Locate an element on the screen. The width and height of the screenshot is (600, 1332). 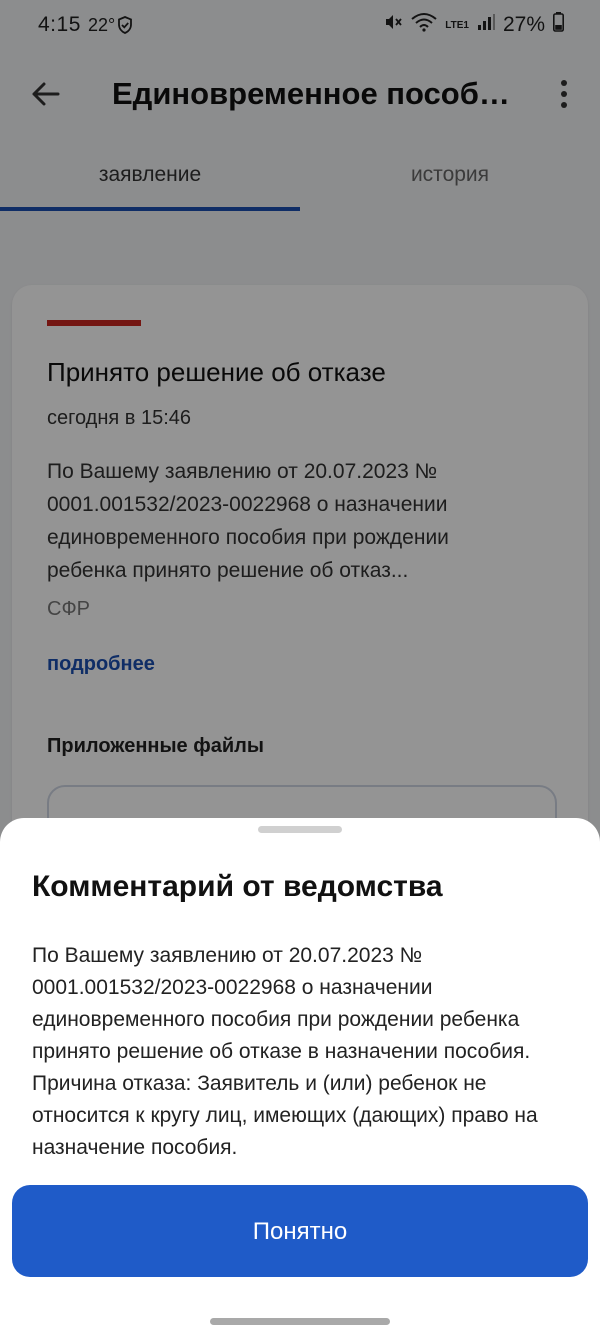
sheet-drag-handle is located at coordinates (300, 829).